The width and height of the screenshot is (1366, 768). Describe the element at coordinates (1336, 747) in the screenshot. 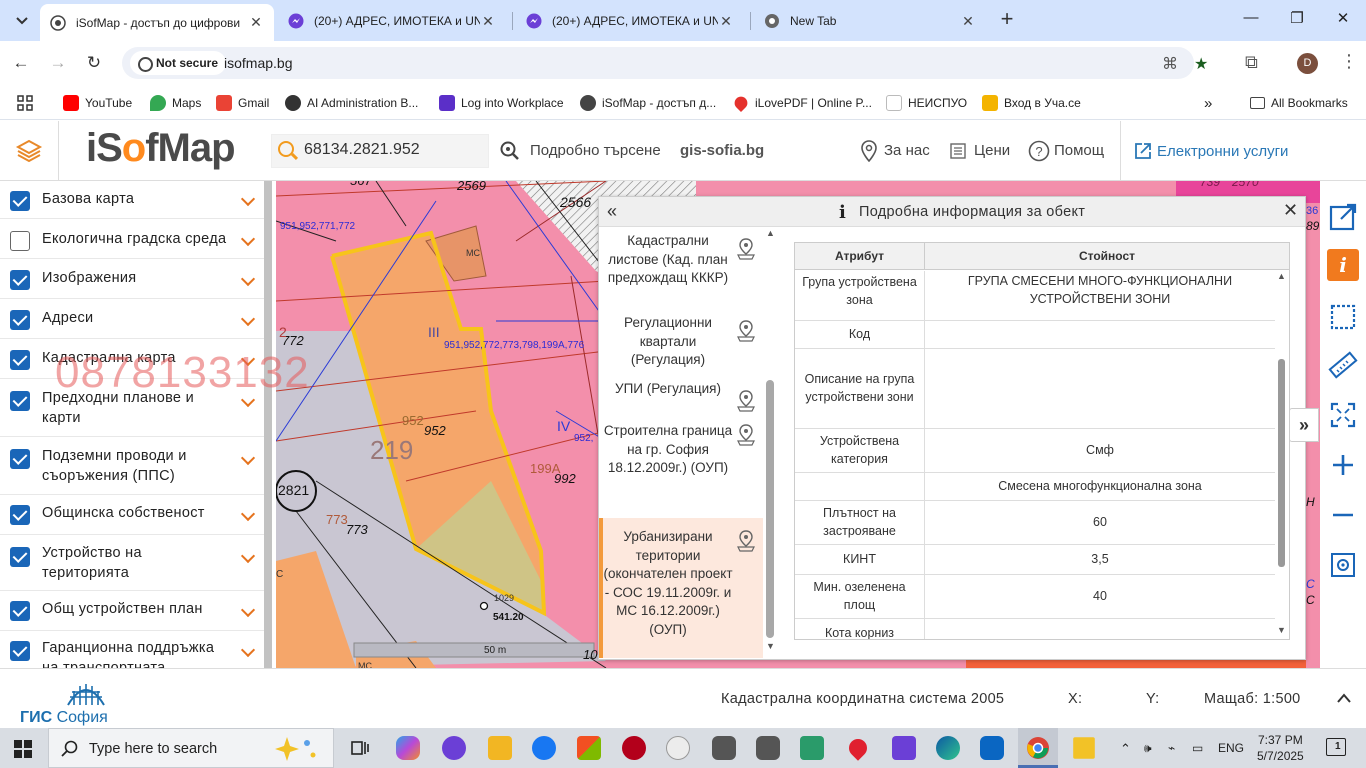

I see `notification-center-icon: 1` at that location.